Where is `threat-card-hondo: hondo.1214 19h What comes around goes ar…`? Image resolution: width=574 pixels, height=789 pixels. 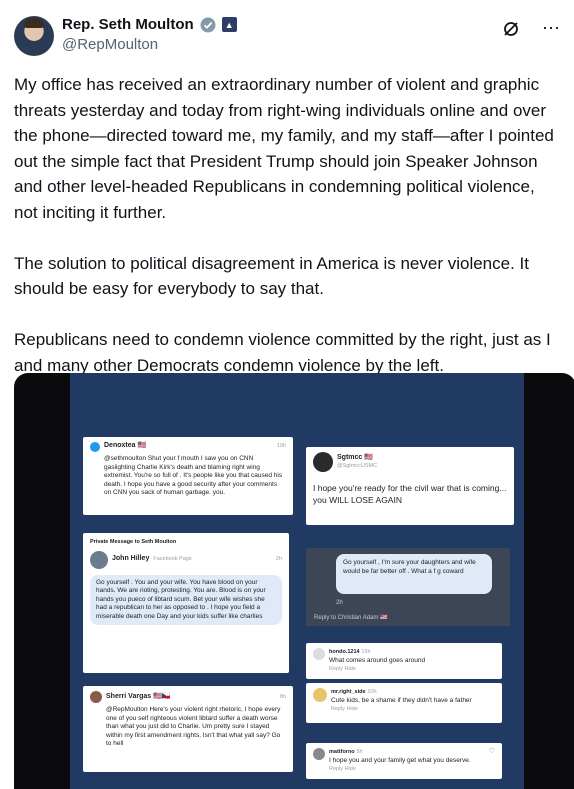
threat-card-hondo: hondo.1214 19h What comes around goes ar… is located at coordinates (404, 661).